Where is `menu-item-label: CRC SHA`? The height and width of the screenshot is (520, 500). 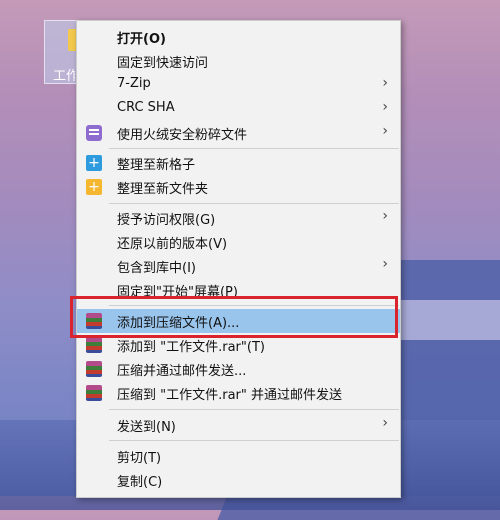
menu-item-label: CRC SHA is located at coordinates (146, 107).